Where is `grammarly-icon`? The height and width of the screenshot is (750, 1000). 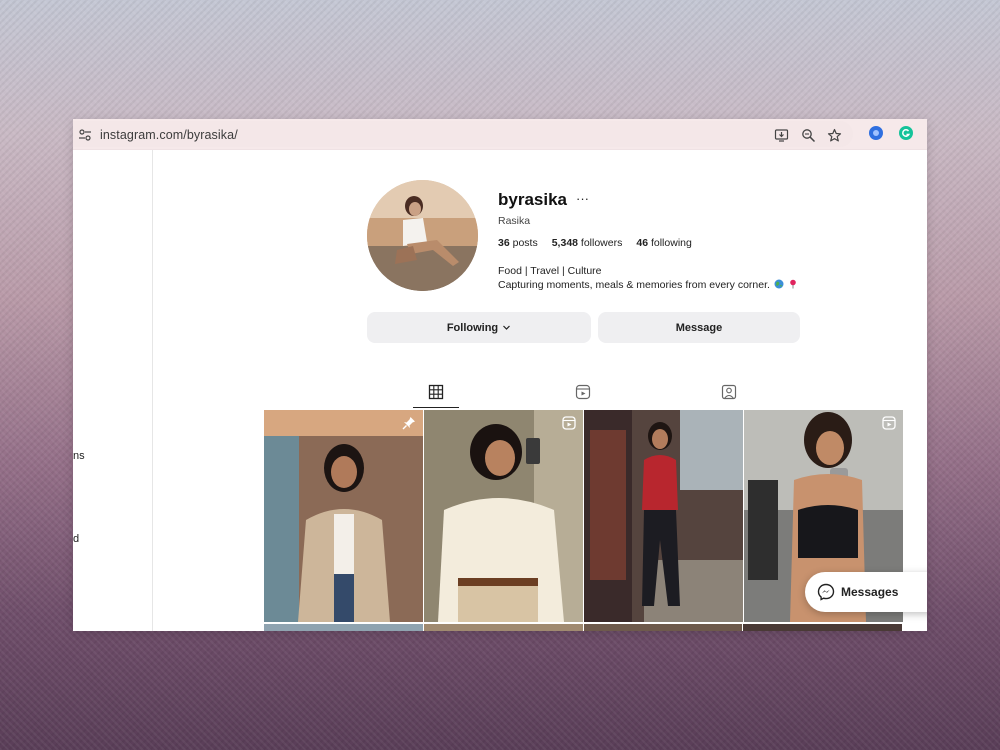
grammarly-icon is located at coordinates (906, 133).